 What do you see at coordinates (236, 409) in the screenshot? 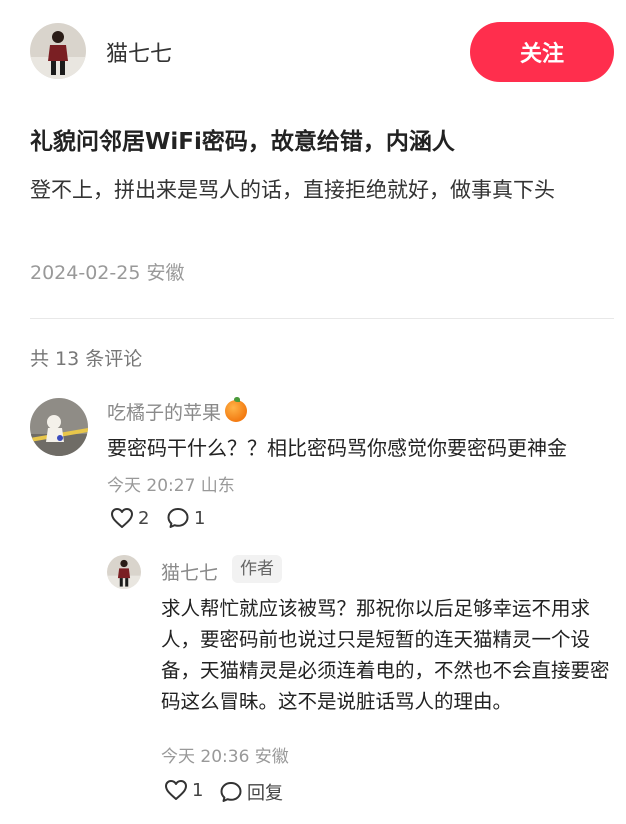
I see `orange-emoji-icon` at bounding box center [236, 409].